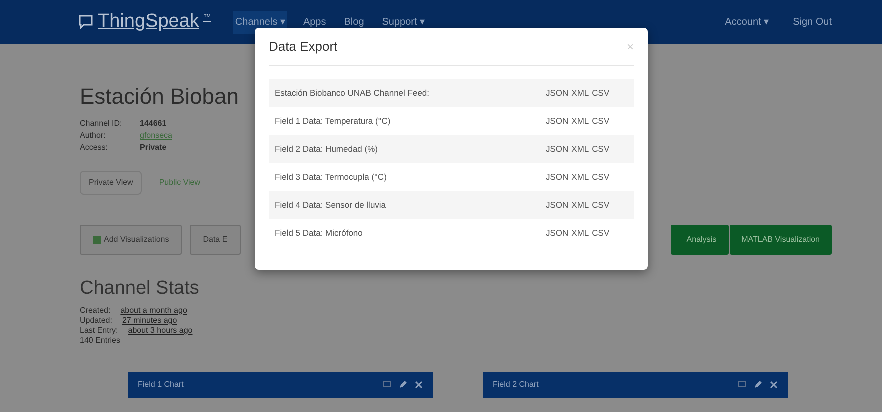  What do you see at coordinates (101, 124) in the screenshot?
I see `detail-label: Channel ID:` at bounding box center [101, 124].